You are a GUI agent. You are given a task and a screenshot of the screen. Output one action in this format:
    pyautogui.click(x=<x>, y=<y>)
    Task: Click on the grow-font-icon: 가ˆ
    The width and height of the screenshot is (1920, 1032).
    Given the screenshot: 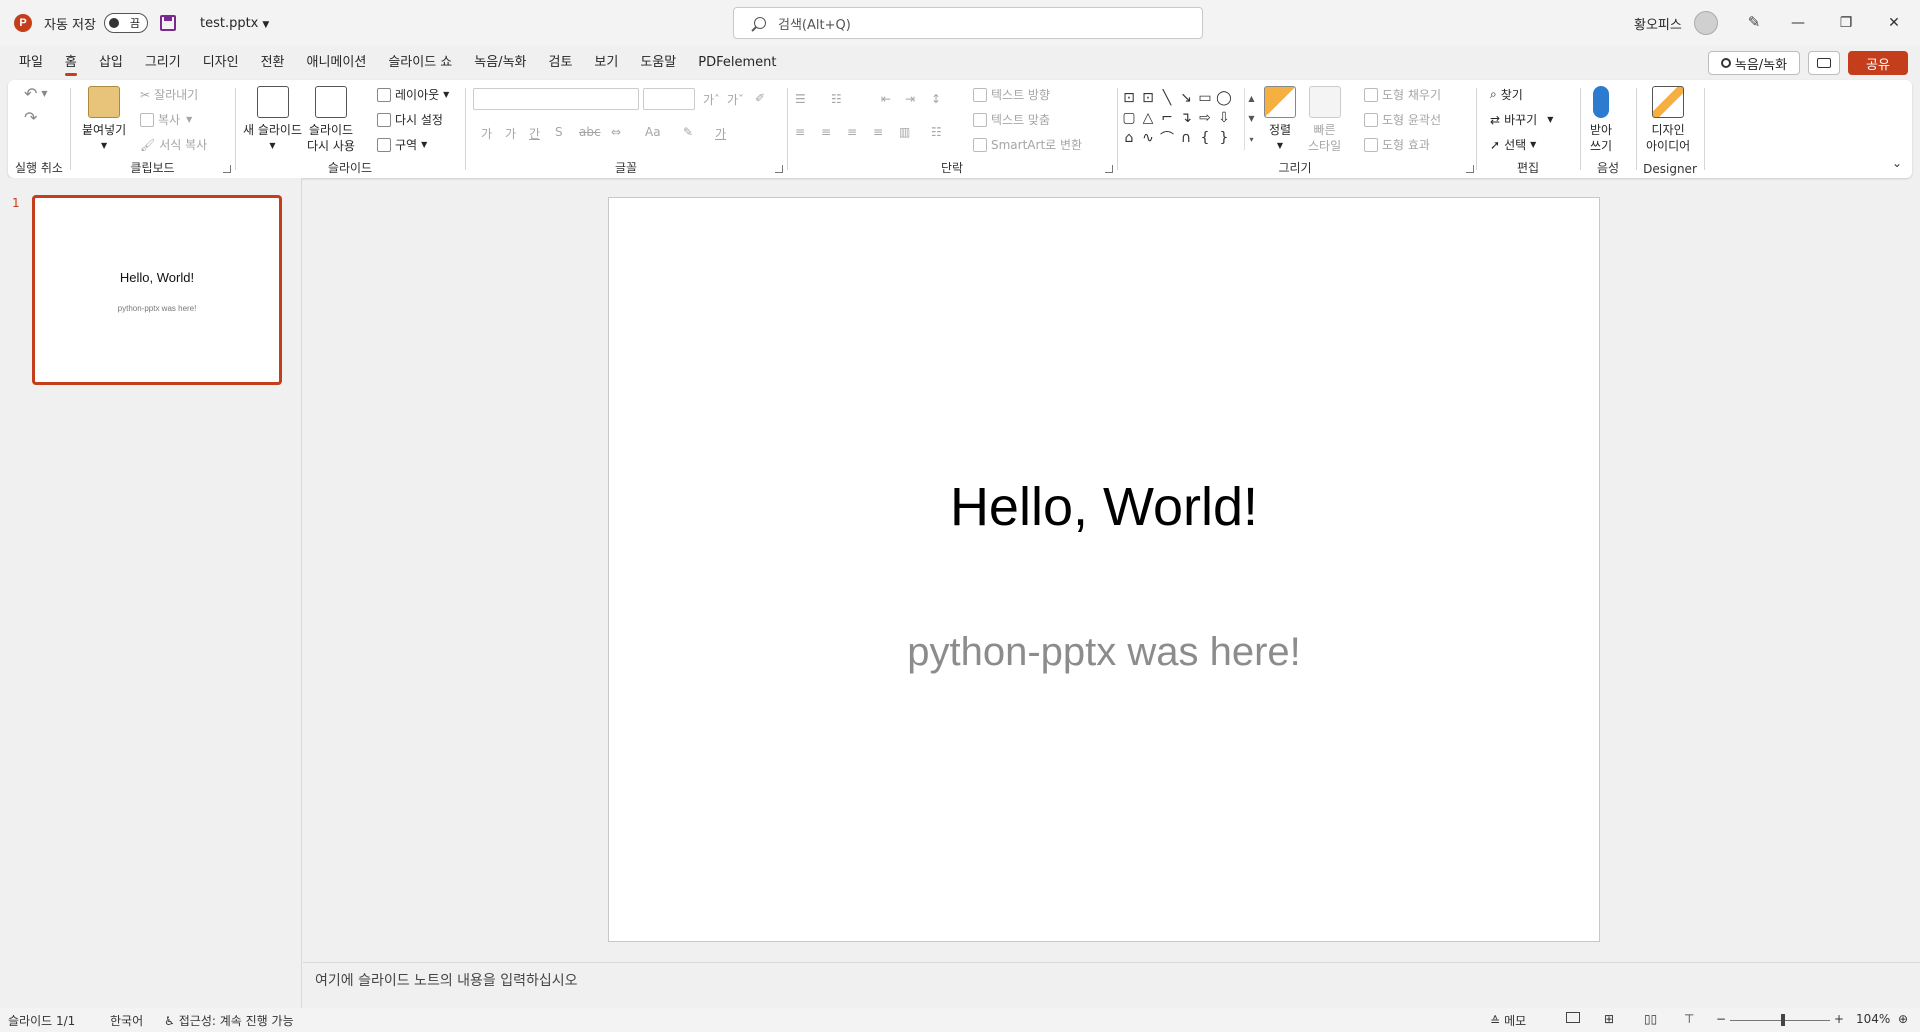 What is the action you would take?
    pyautogui.click(x=711, y=99)
    